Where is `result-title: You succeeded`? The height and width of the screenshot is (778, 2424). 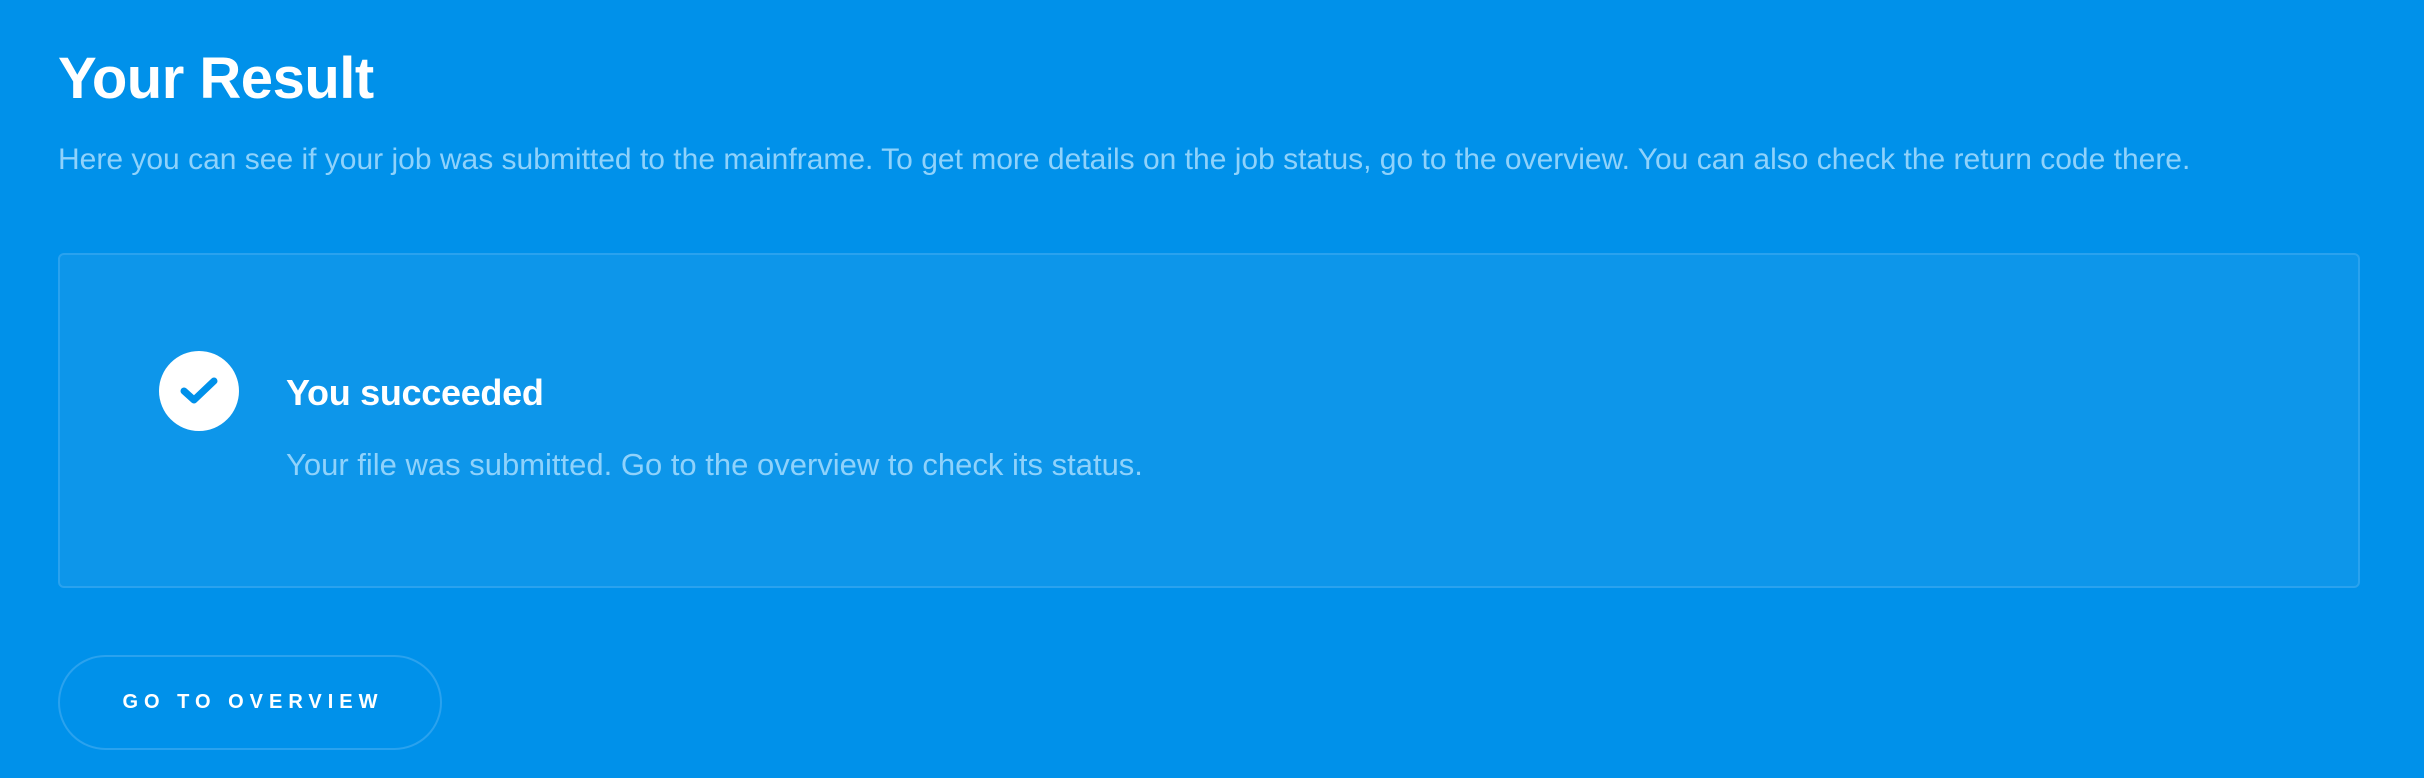 result-title: You succeeded is located at coordinates (415, 392).